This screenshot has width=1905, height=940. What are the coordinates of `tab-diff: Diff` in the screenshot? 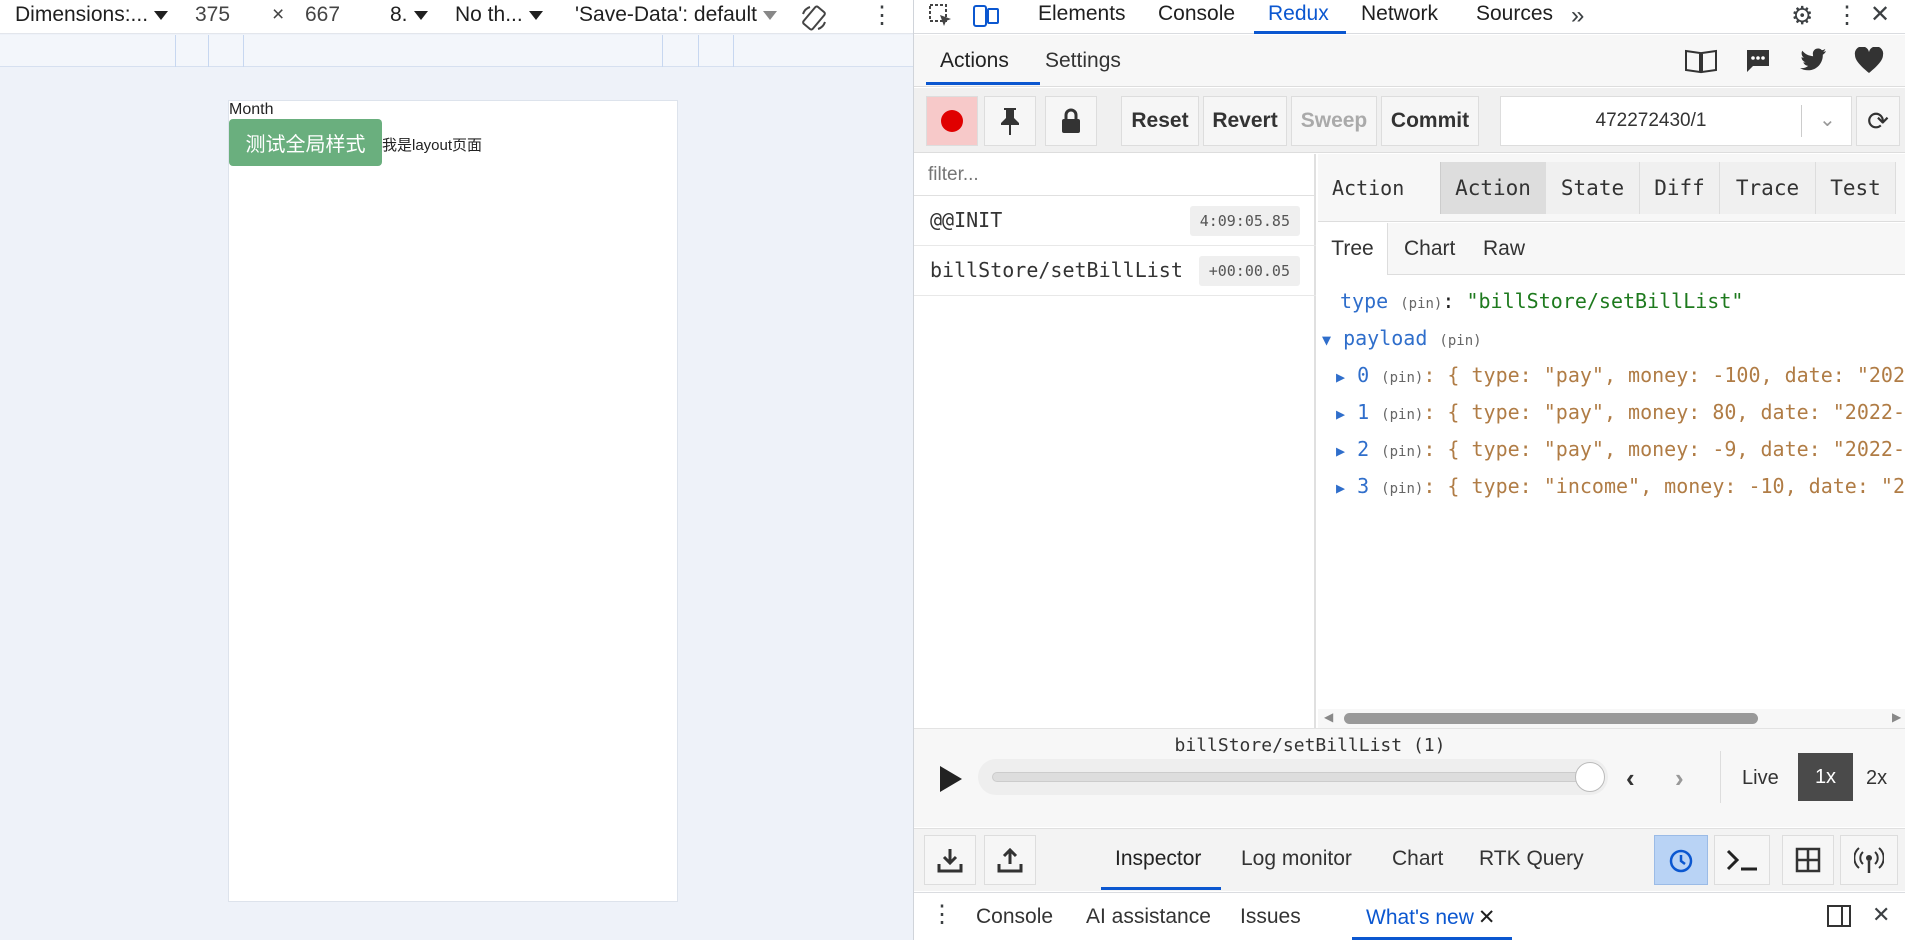 It's located at (1680, 188).